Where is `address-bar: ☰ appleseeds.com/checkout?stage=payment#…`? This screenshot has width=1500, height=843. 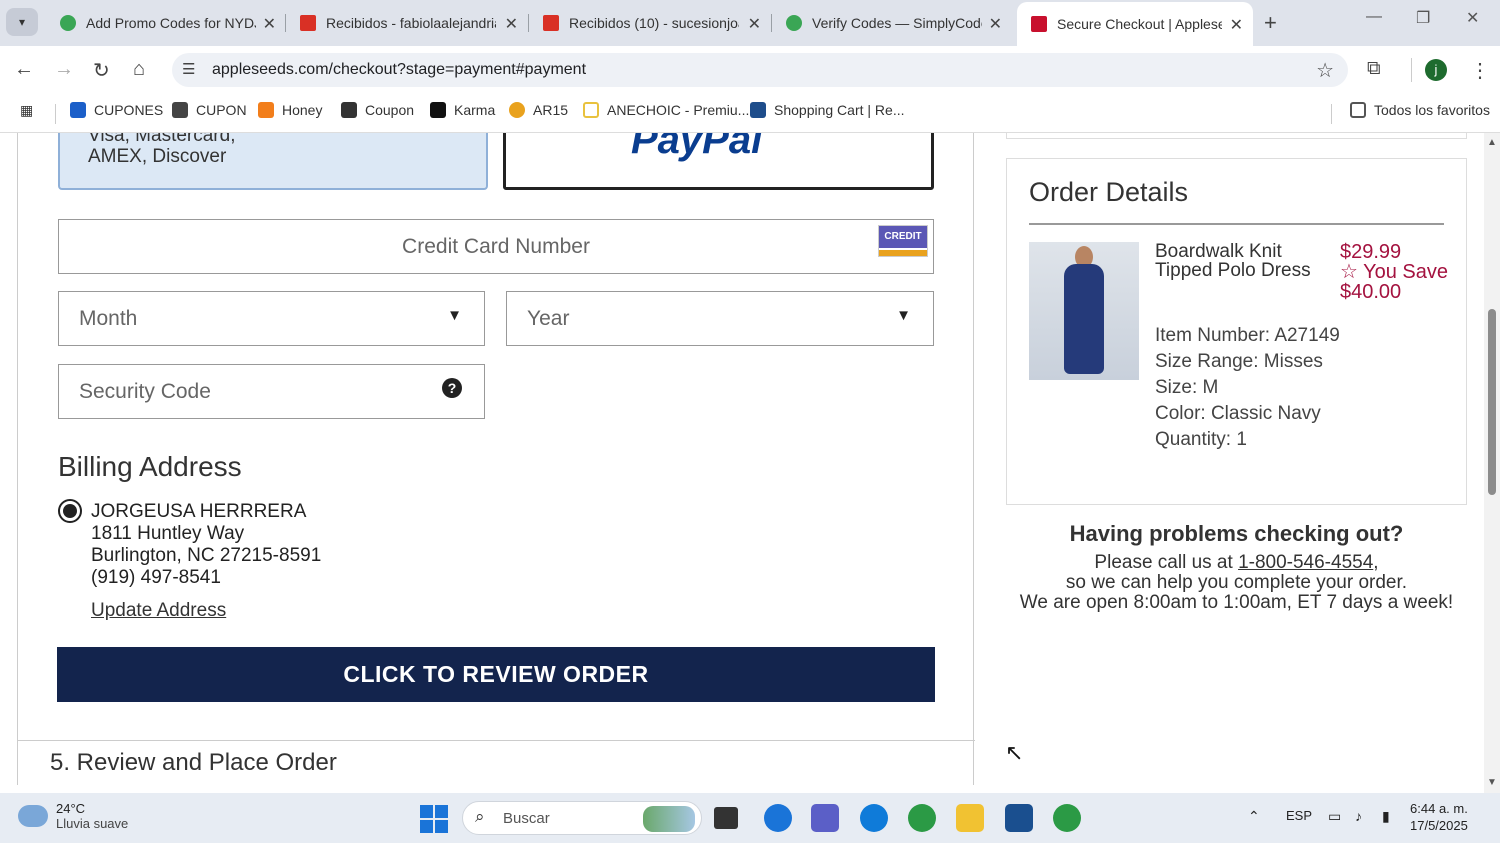
address-bar: ☰ appleseeds.com/checkout?stage=payment#… is located at coordinates (760, 70).